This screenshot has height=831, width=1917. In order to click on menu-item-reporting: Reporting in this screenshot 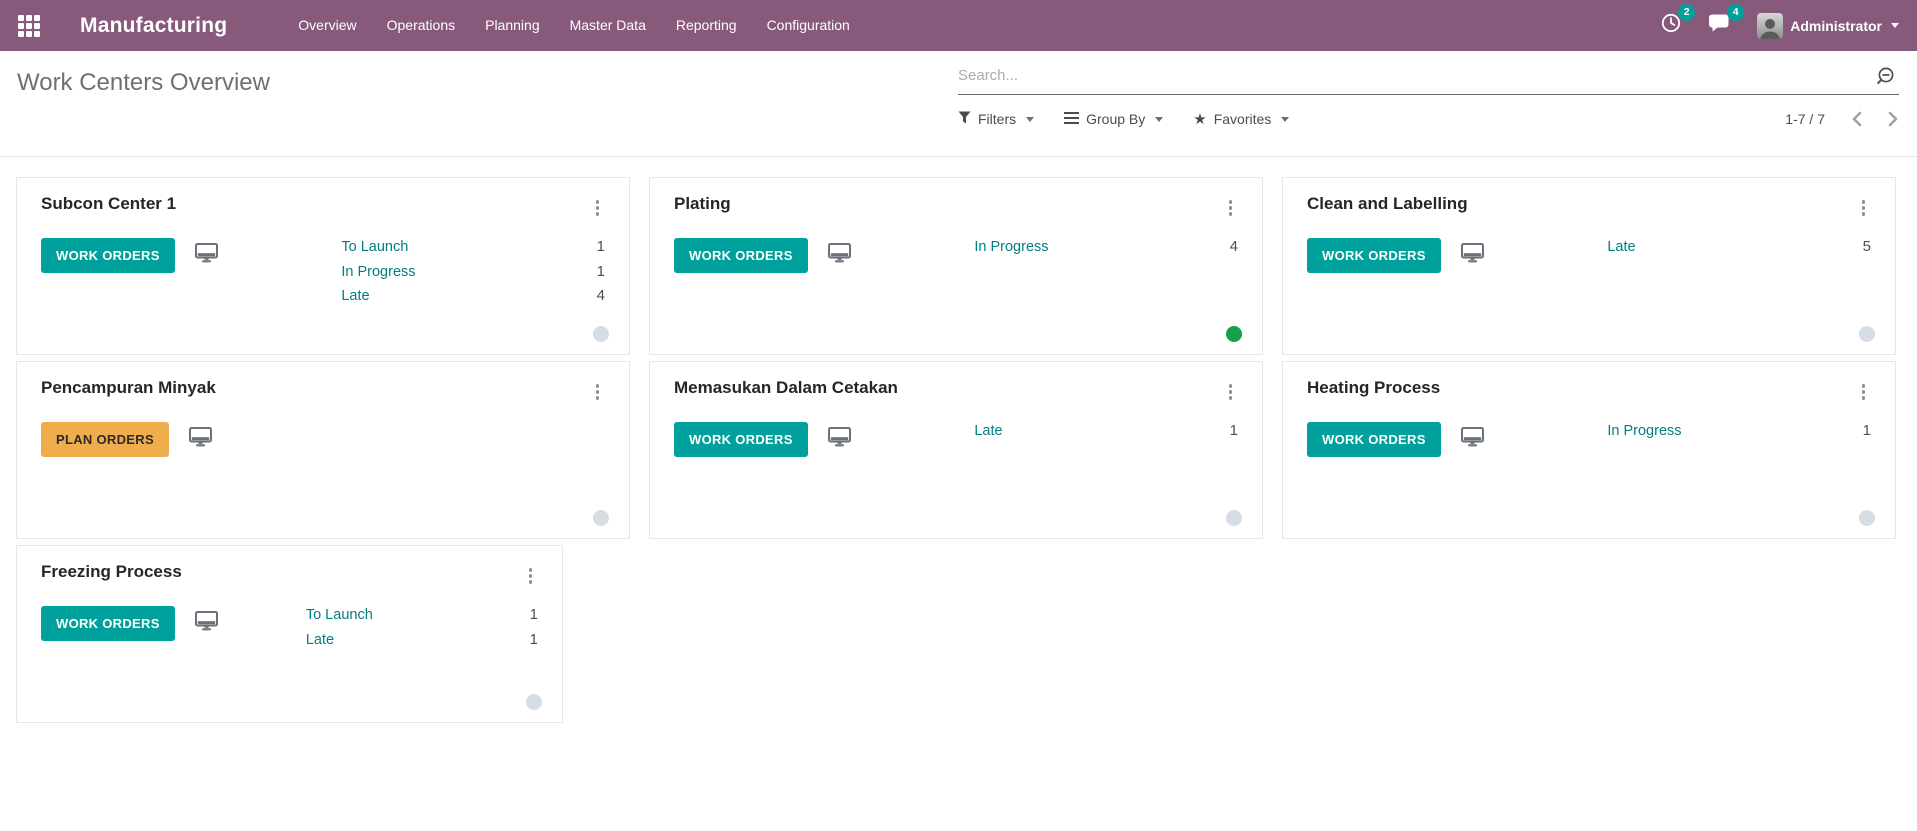, I will do `click(706, 25)`.